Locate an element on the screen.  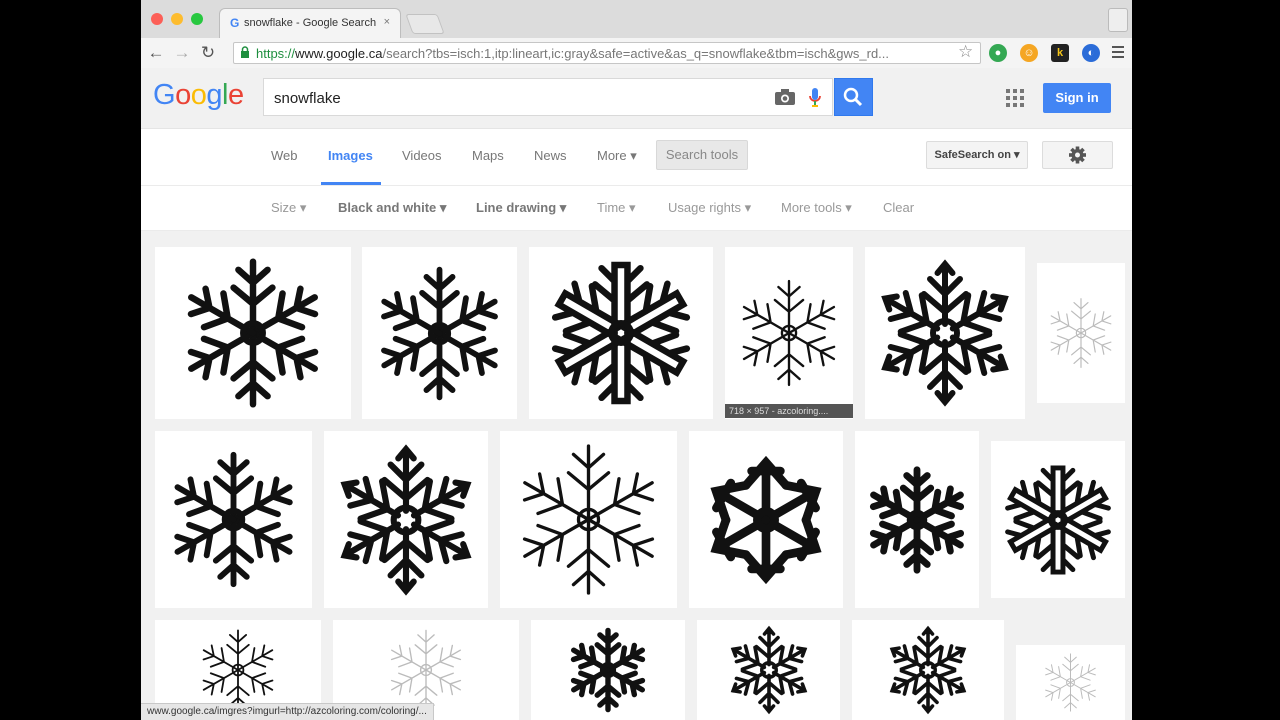
profile-icon is located at coordinates (1118, 20).